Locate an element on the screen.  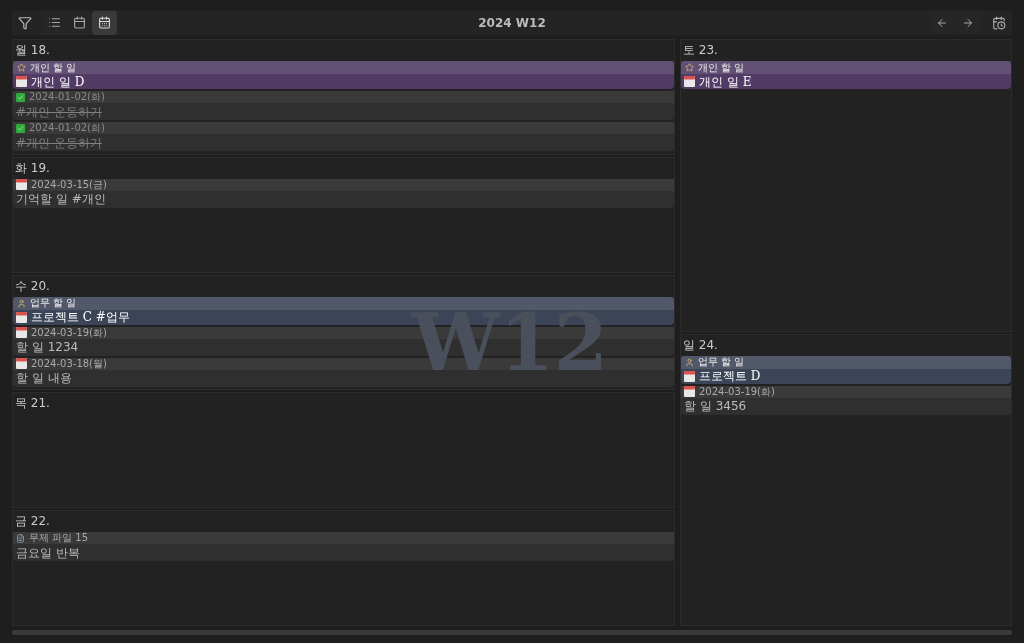
list-icon is located at coordinates (54, 22).